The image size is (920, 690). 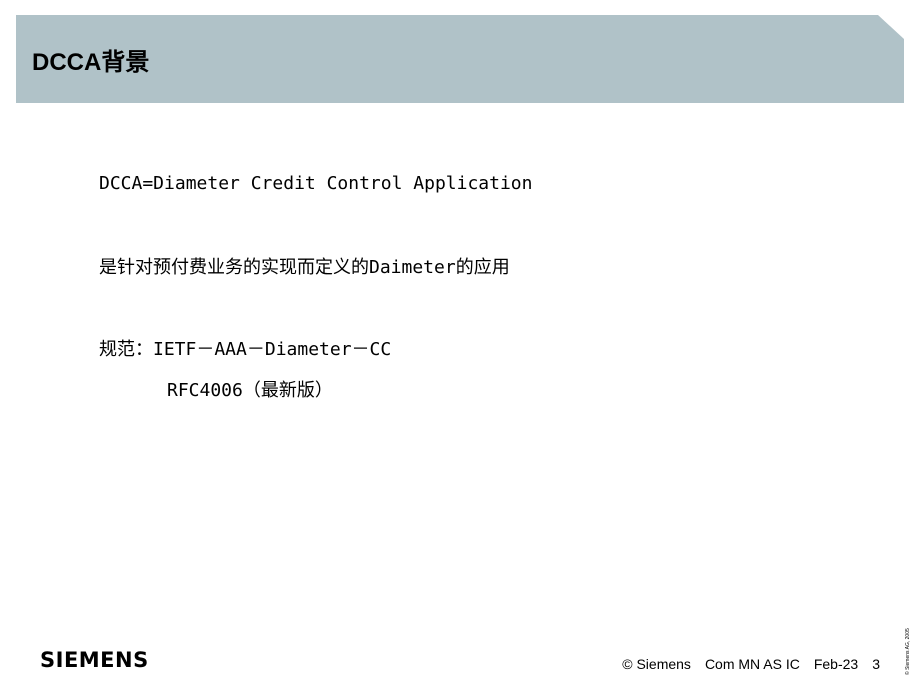 What do you see at coordinates (245, 349) in the screenshot?
I see `specification-line: 规范：IETF－AAA－Diameter－CC` at bounding box center [245, 349].